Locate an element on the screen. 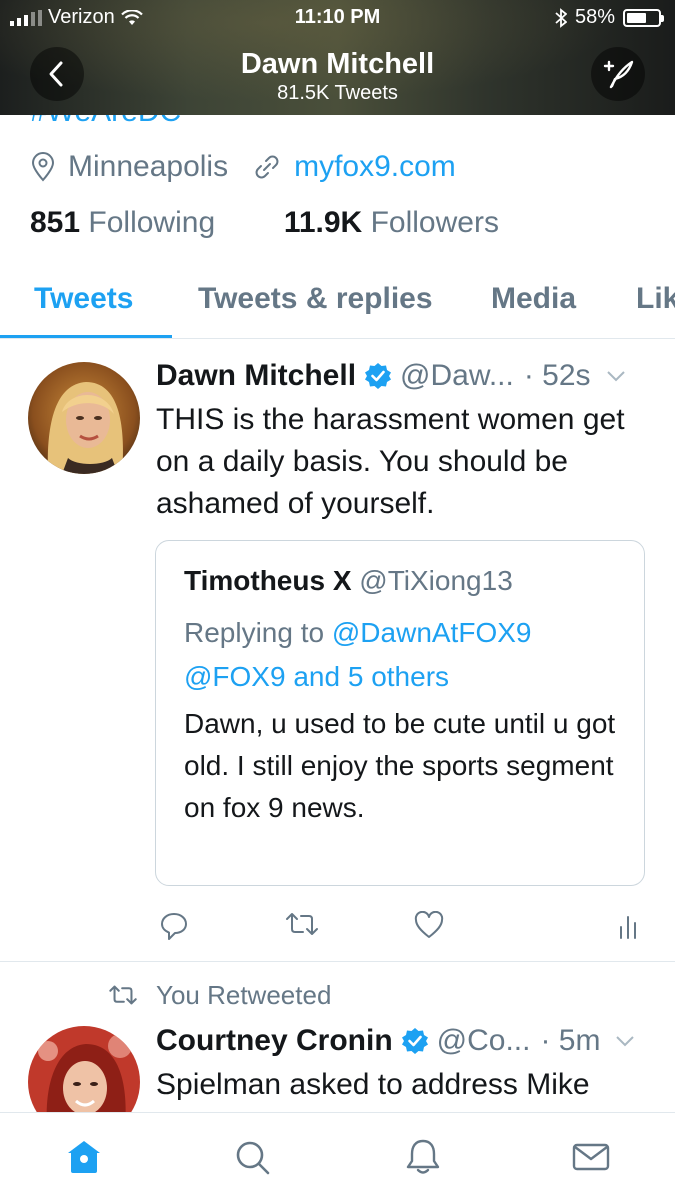 The width and height of the screenshot is (675, 1201). reply-mention: @DawnAtFOX9 is located at coordinates (432, 632).